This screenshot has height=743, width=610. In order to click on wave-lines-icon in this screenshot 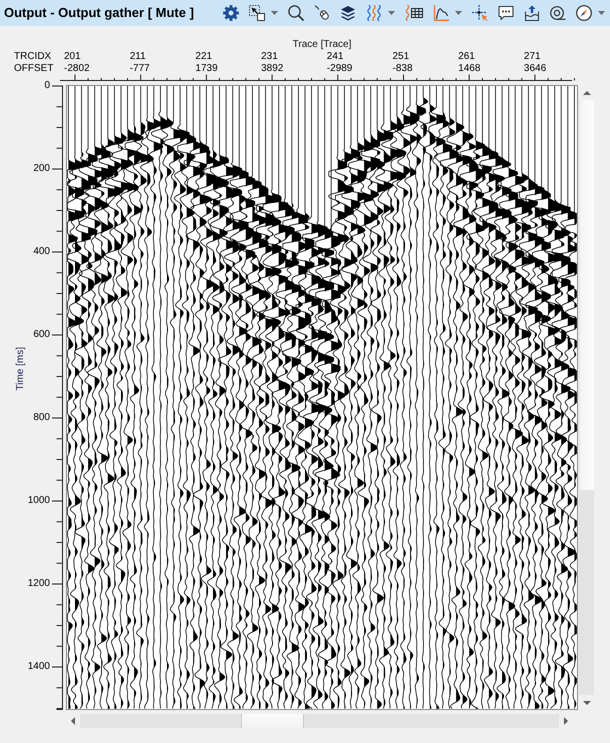, I will do `click(374, 13)`.